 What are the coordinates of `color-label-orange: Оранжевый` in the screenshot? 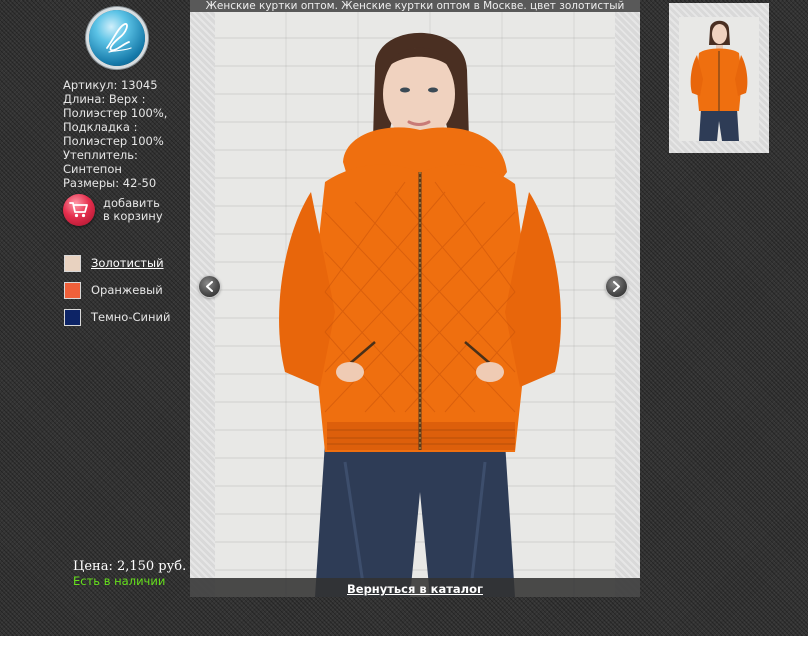 It's located at (127, 290).